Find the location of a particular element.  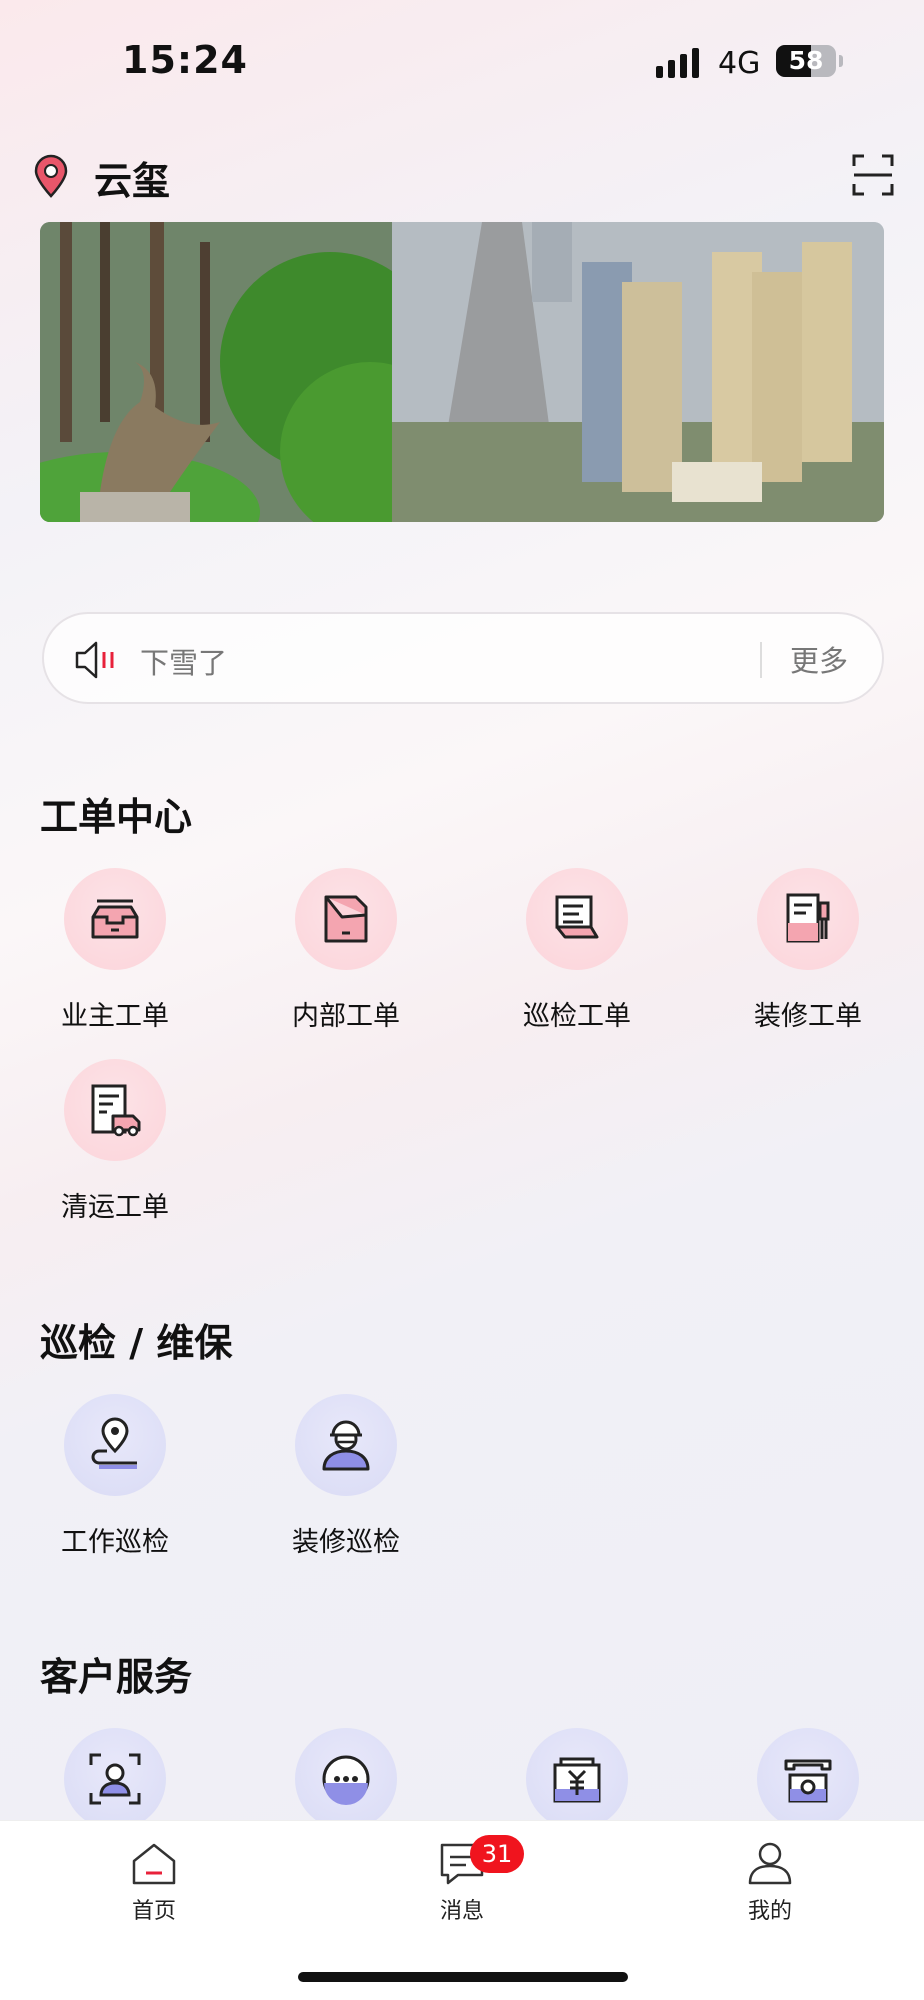

face-scan-icon is located at coordinates (115, 1779).